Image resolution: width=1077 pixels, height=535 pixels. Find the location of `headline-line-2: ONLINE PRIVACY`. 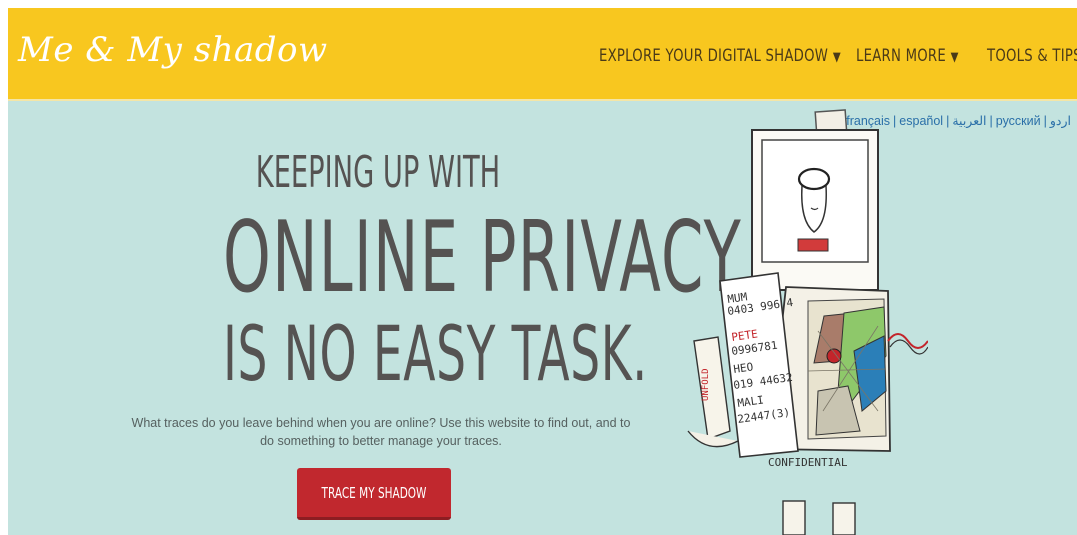

headline-line-2: ONLINE PRIVACY is located at coordinates (482, 258).